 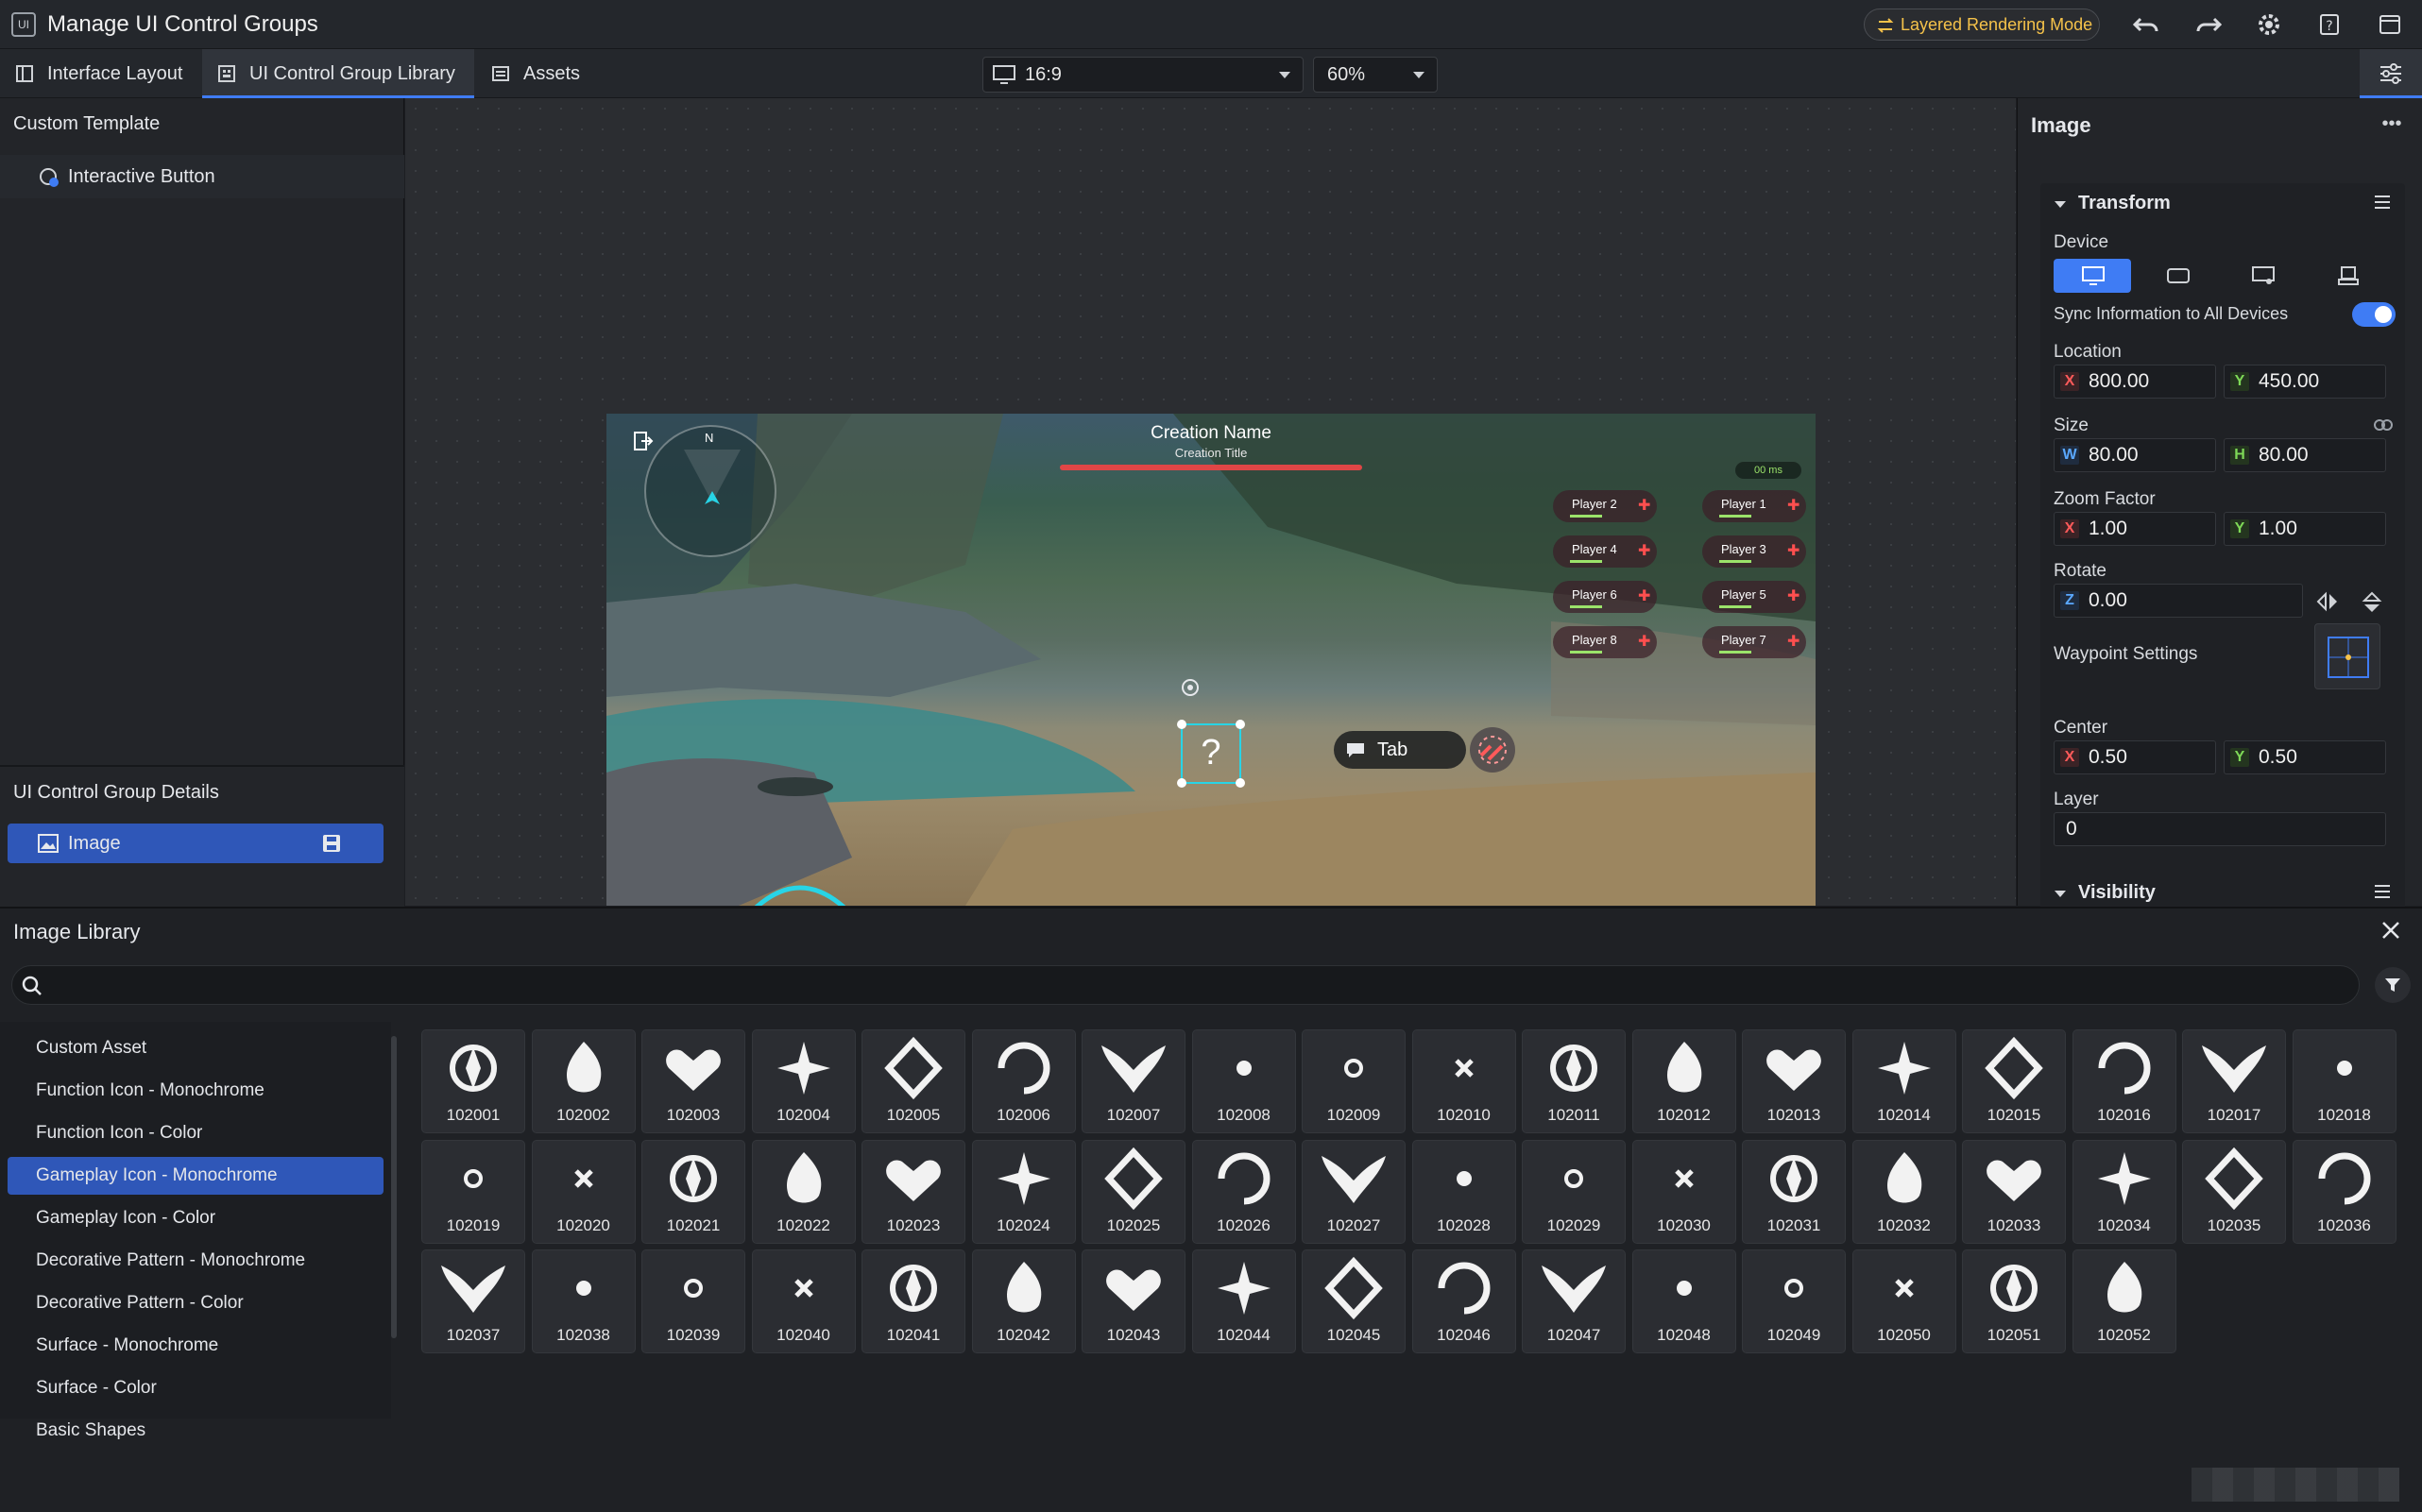 What do you see at coordinates (2344, 1081) in the screenshot?
I see `icon-tile-102018: 102018` at bounding box center [2344, 1081].